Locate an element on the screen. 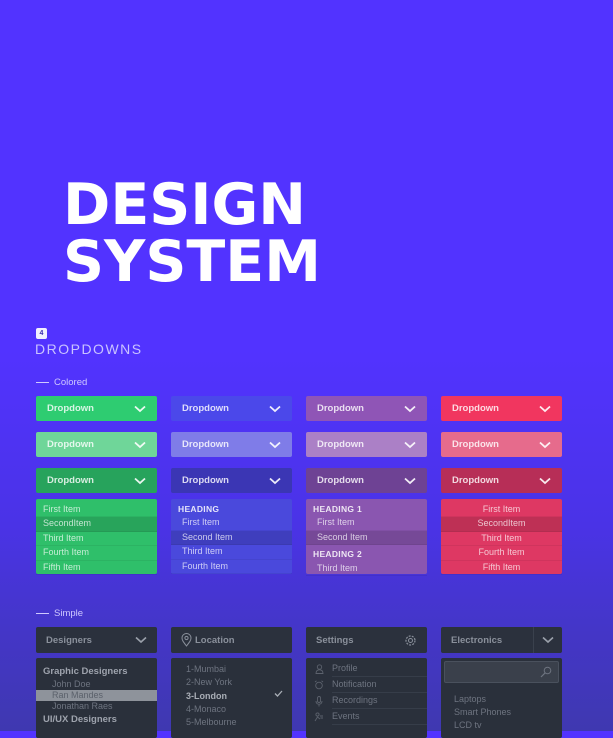  group-heading: Graphic Designers is located at coordinates (85, 671).